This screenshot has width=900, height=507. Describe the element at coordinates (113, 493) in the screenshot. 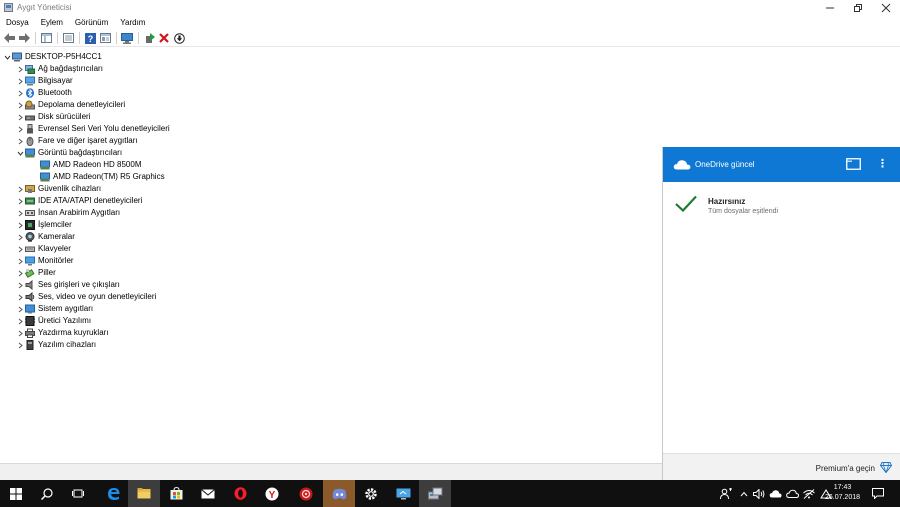

I see `edge-button` at that location.